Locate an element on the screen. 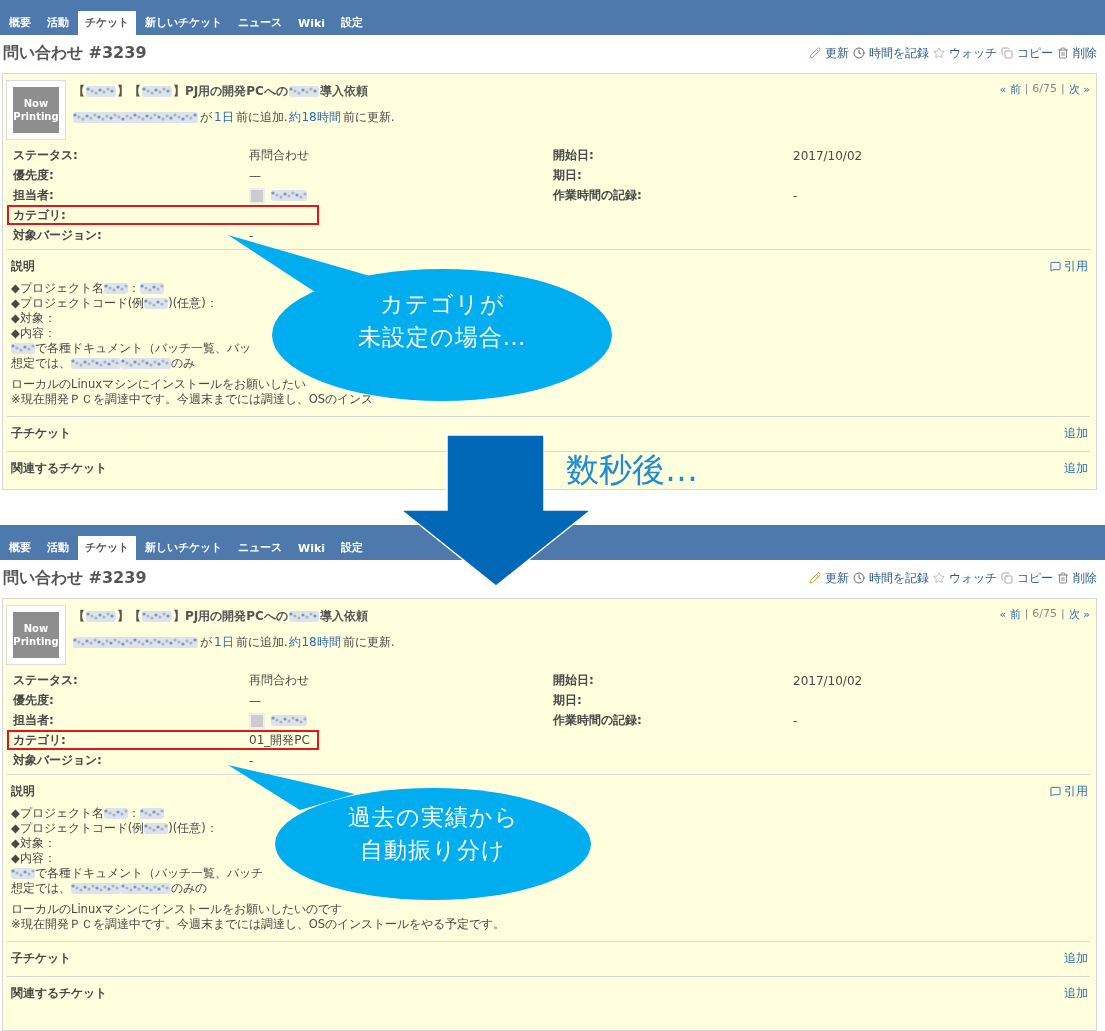 The width and height of the screenshot is (1105, 1031). callout-text: 過去の実績から 自動振り分け is located at coordinates (433, 834).